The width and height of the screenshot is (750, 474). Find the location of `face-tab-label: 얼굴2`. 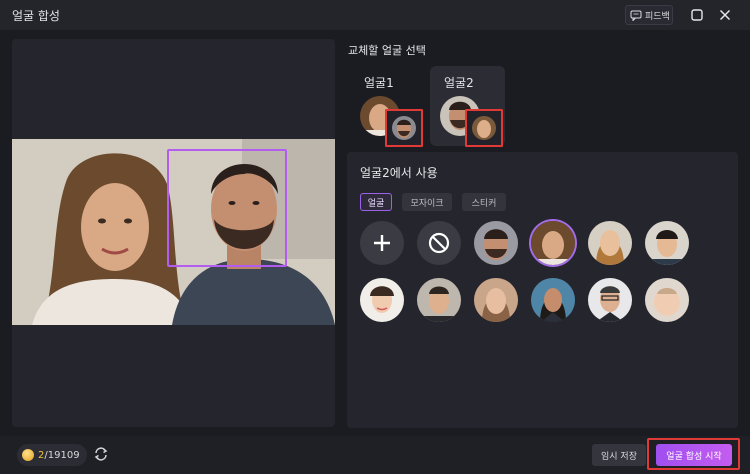

face-tab-label: 얼굴2 is located at coordinates (459, 83).